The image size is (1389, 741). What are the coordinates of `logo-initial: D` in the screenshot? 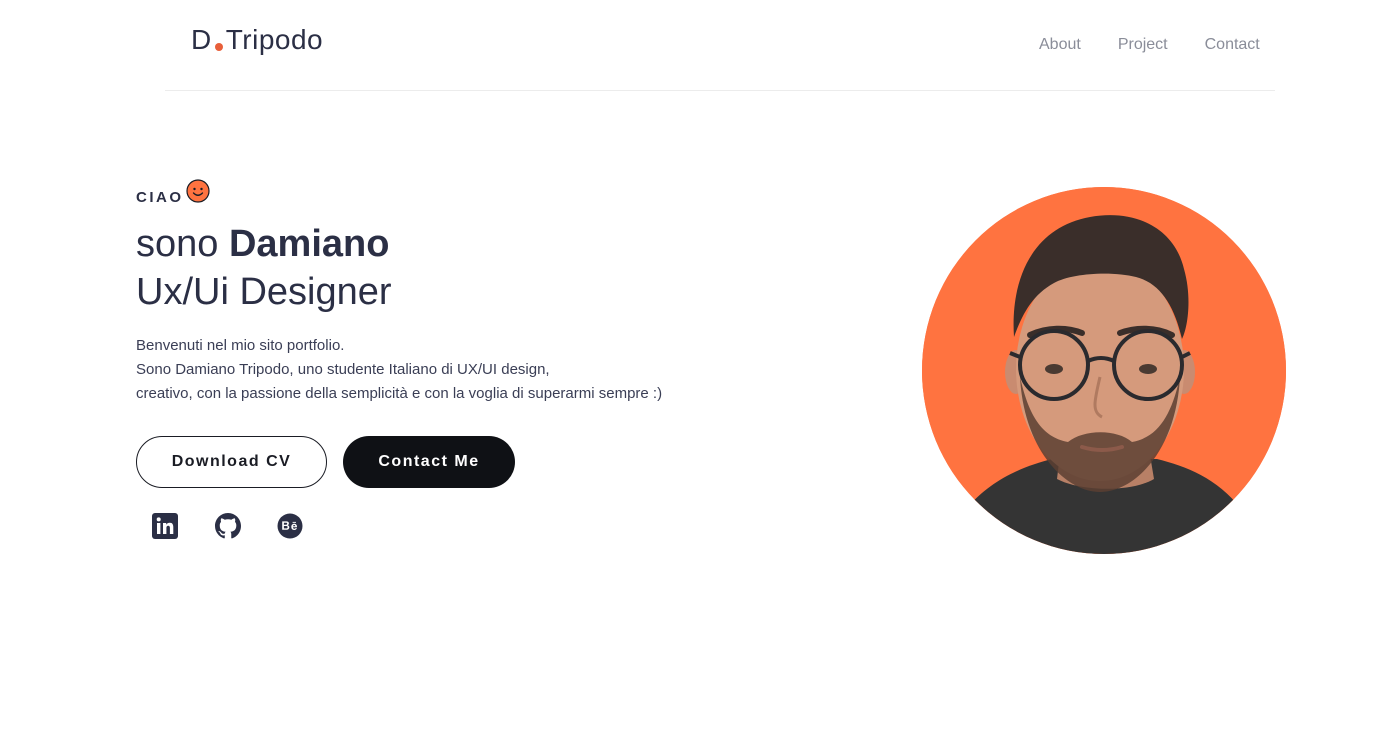 It's located at (201, 39).